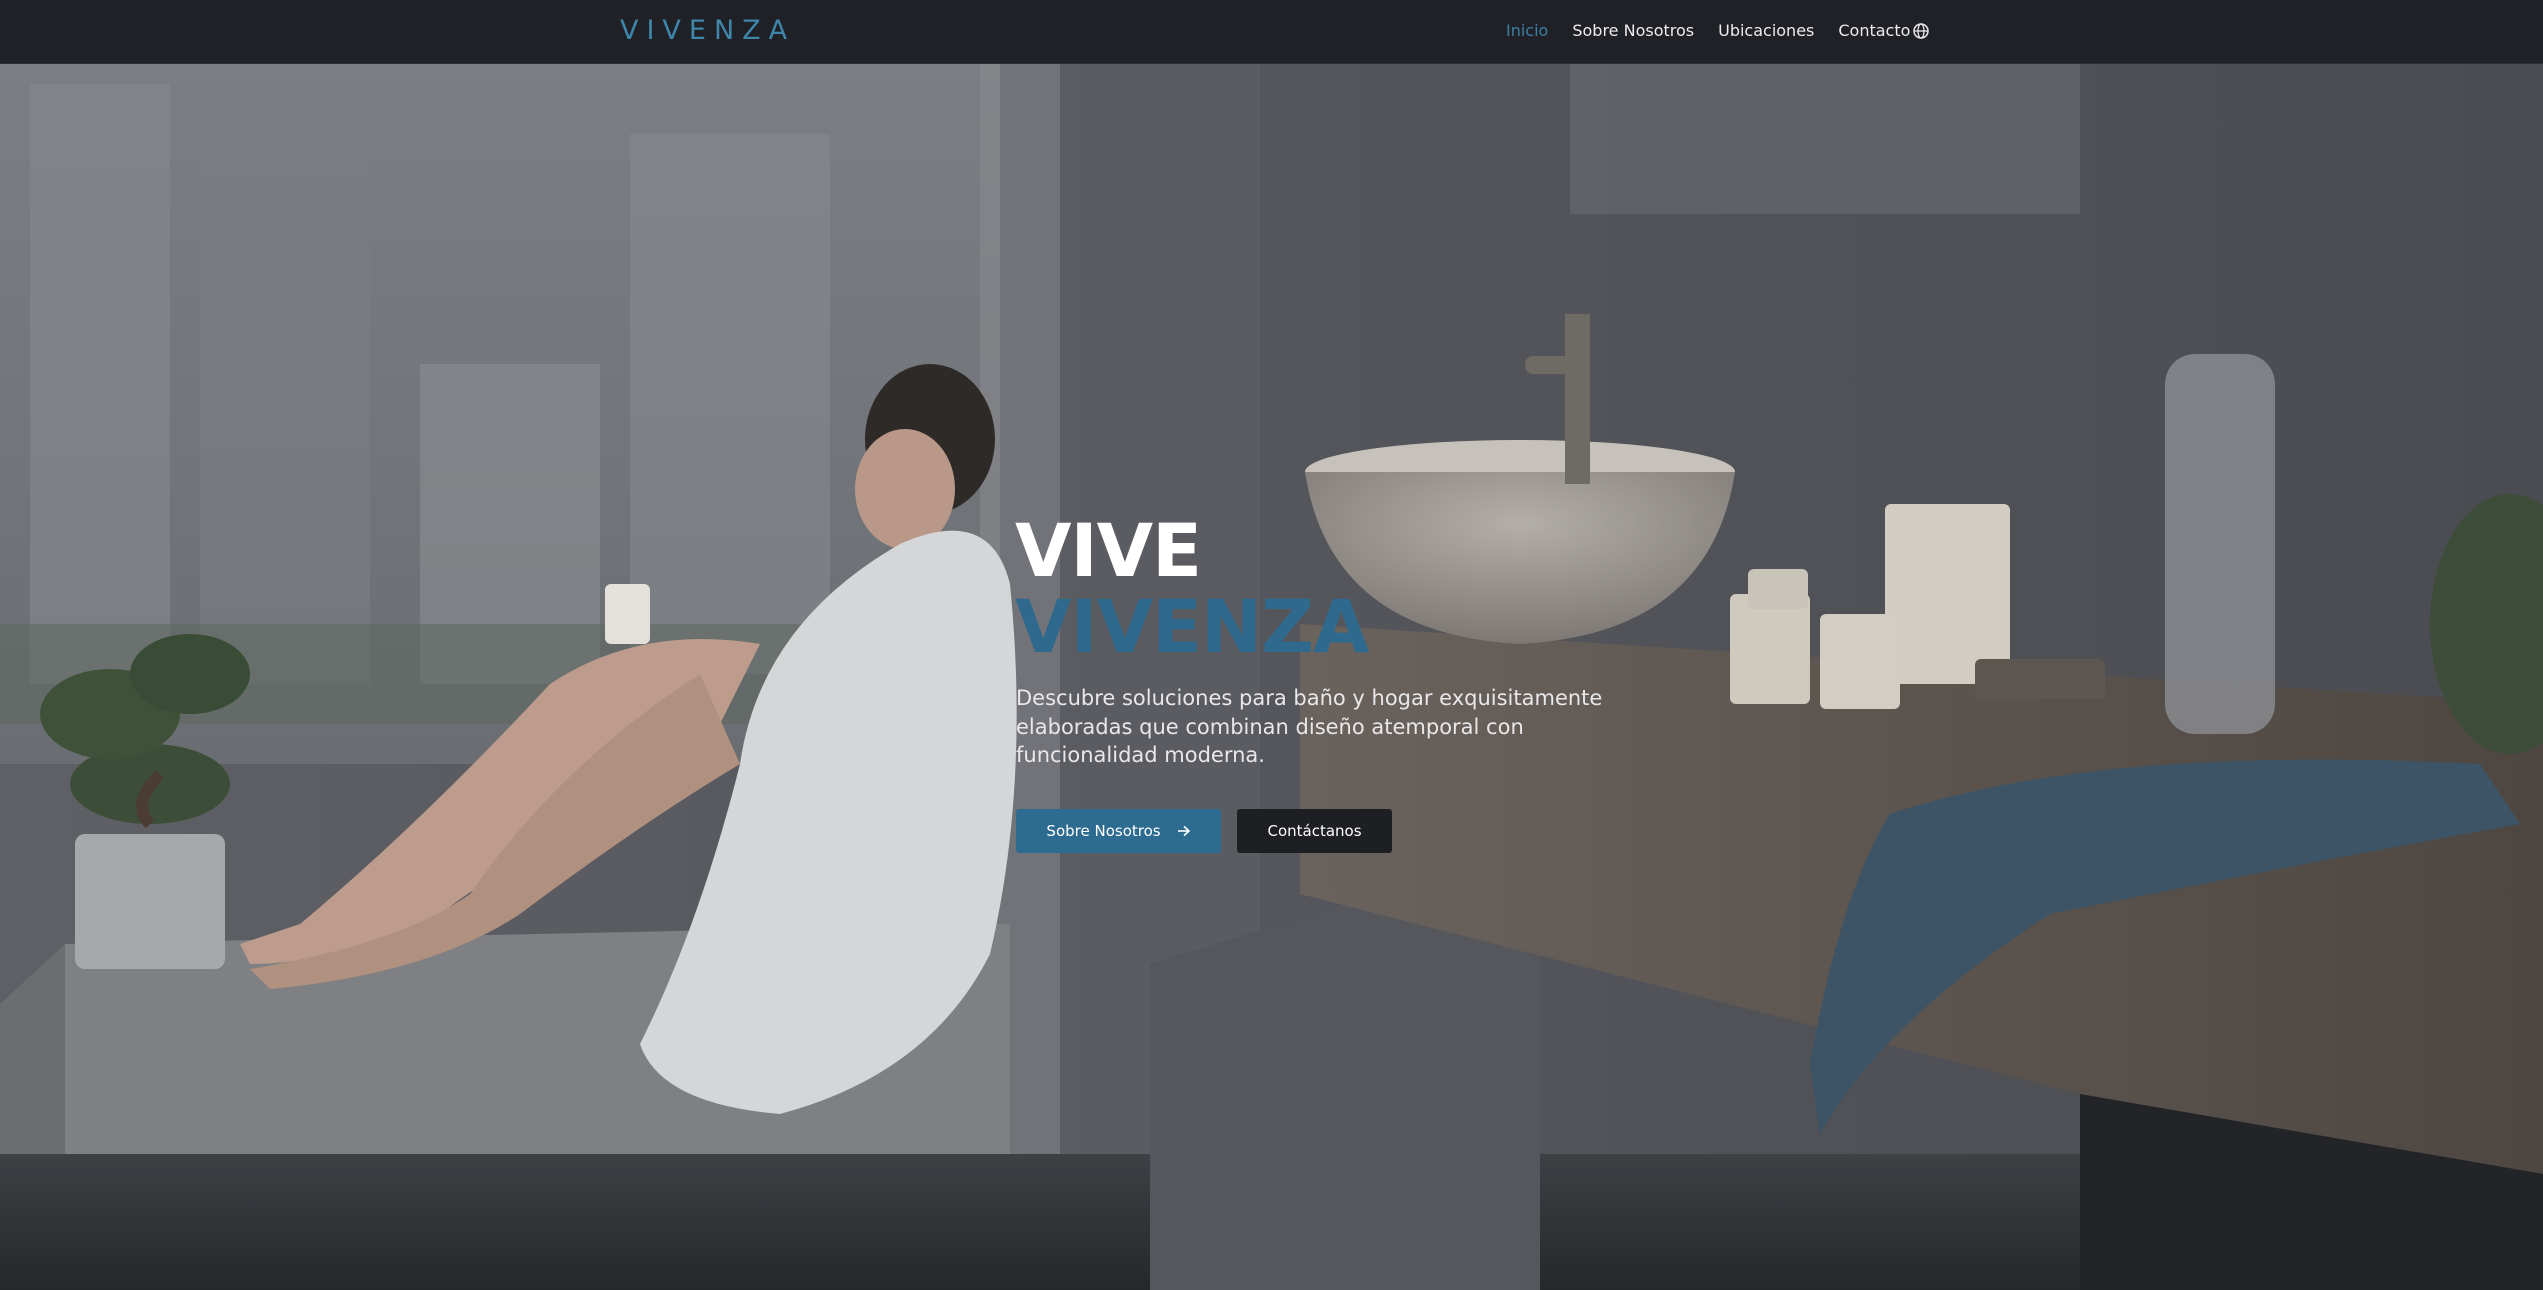  Describe the element at coordinates (1108, 551) in the screenshot. I see `hero-title-line1: VIVE` at that location.